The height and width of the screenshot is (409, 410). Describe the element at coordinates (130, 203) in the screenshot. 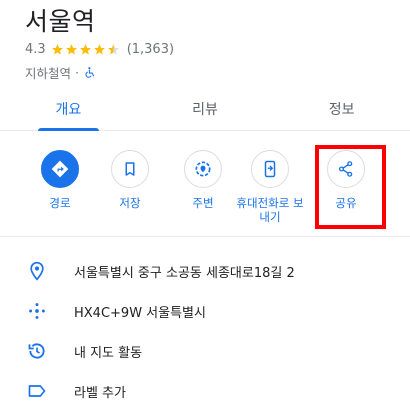

I see `save-label: 저장` at that location.